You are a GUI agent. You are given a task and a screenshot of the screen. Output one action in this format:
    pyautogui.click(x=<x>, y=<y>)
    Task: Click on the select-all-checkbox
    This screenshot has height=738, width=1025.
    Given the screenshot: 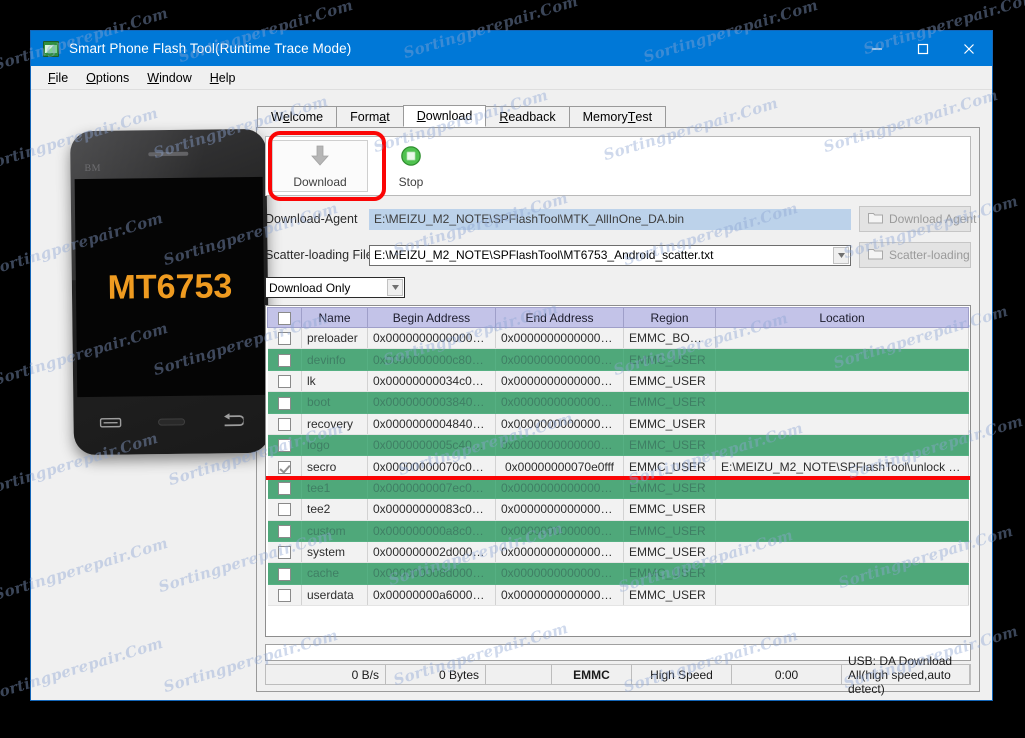 What is the action you would take?
    pyautogui.click(x=284, y=318)
    